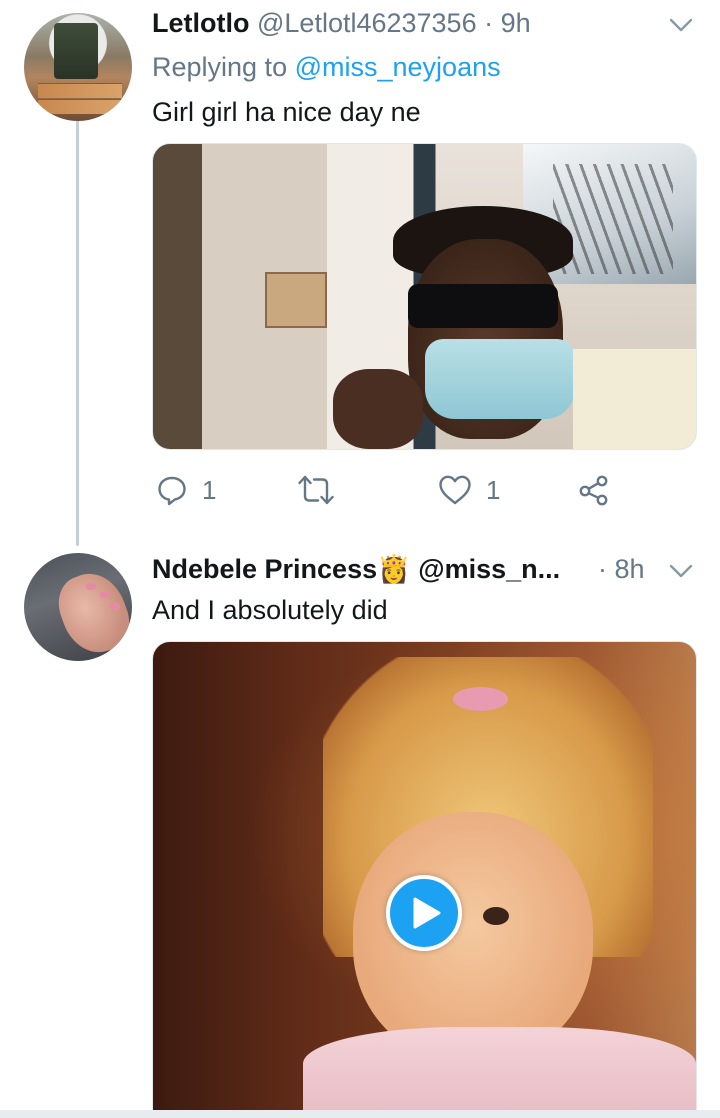 The image size is (720, 1118). I want to click on play-icon, so click(427, 913).